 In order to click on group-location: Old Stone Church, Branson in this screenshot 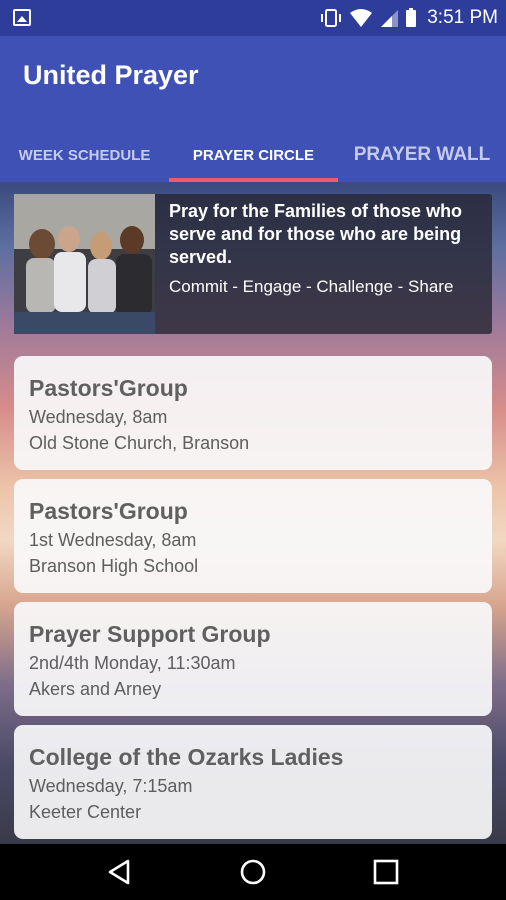, I will do `click(139, 443)`.